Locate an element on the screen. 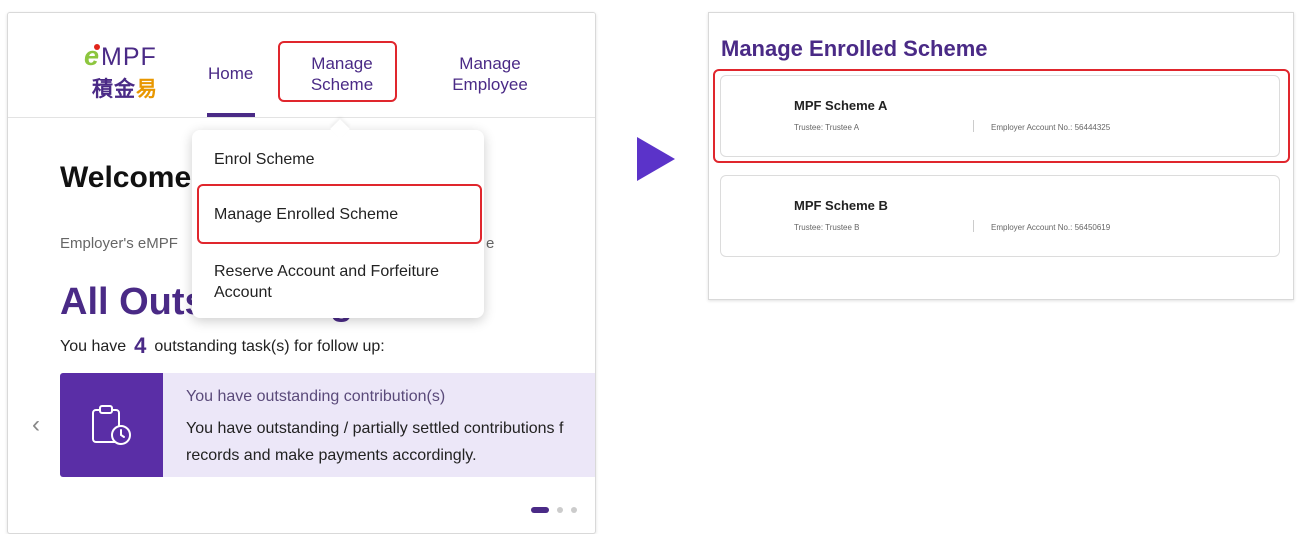 The height and width of the screenshot is (534, 1298). logo-text: MPF is located at coordinates (129, 57).